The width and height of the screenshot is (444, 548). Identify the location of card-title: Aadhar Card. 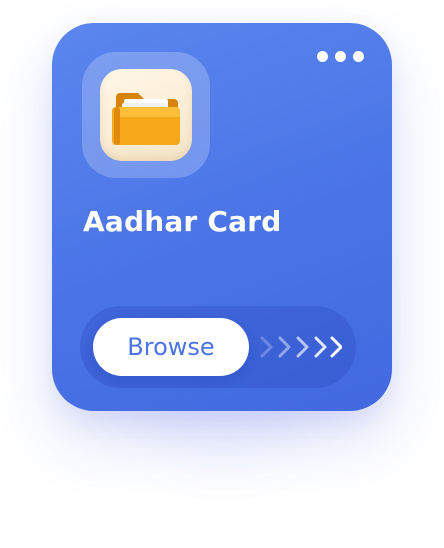
(182, 221).